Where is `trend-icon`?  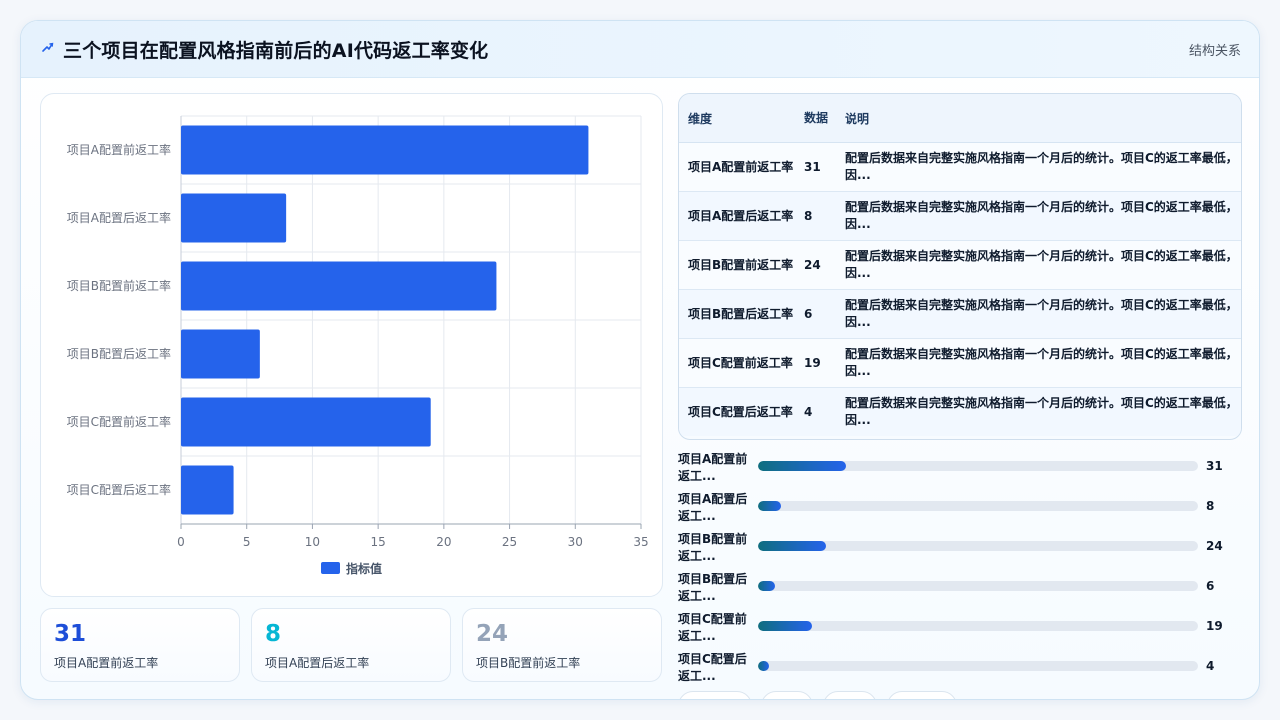
trend-icon is located at coordinates (48, 47).